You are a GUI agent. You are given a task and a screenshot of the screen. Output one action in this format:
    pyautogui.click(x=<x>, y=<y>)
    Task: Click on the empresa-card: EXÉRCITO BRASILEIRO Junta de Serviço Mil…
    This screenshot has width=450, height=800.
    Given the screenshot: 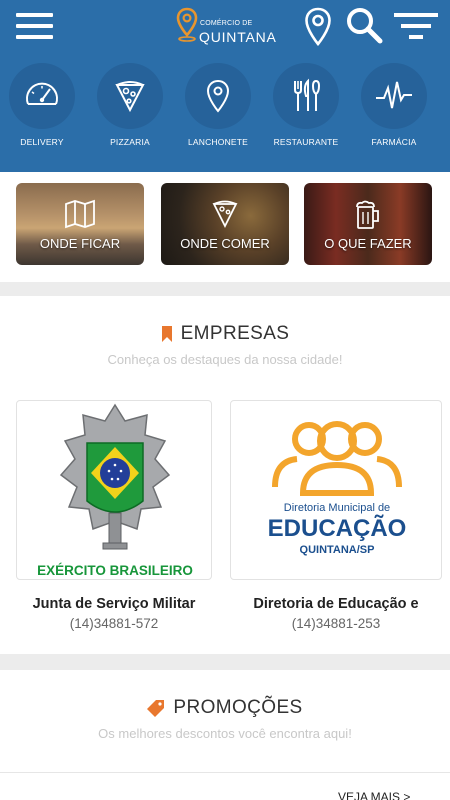 What is the action you would take?
    pyautogui.click(x=114, y=515)
    